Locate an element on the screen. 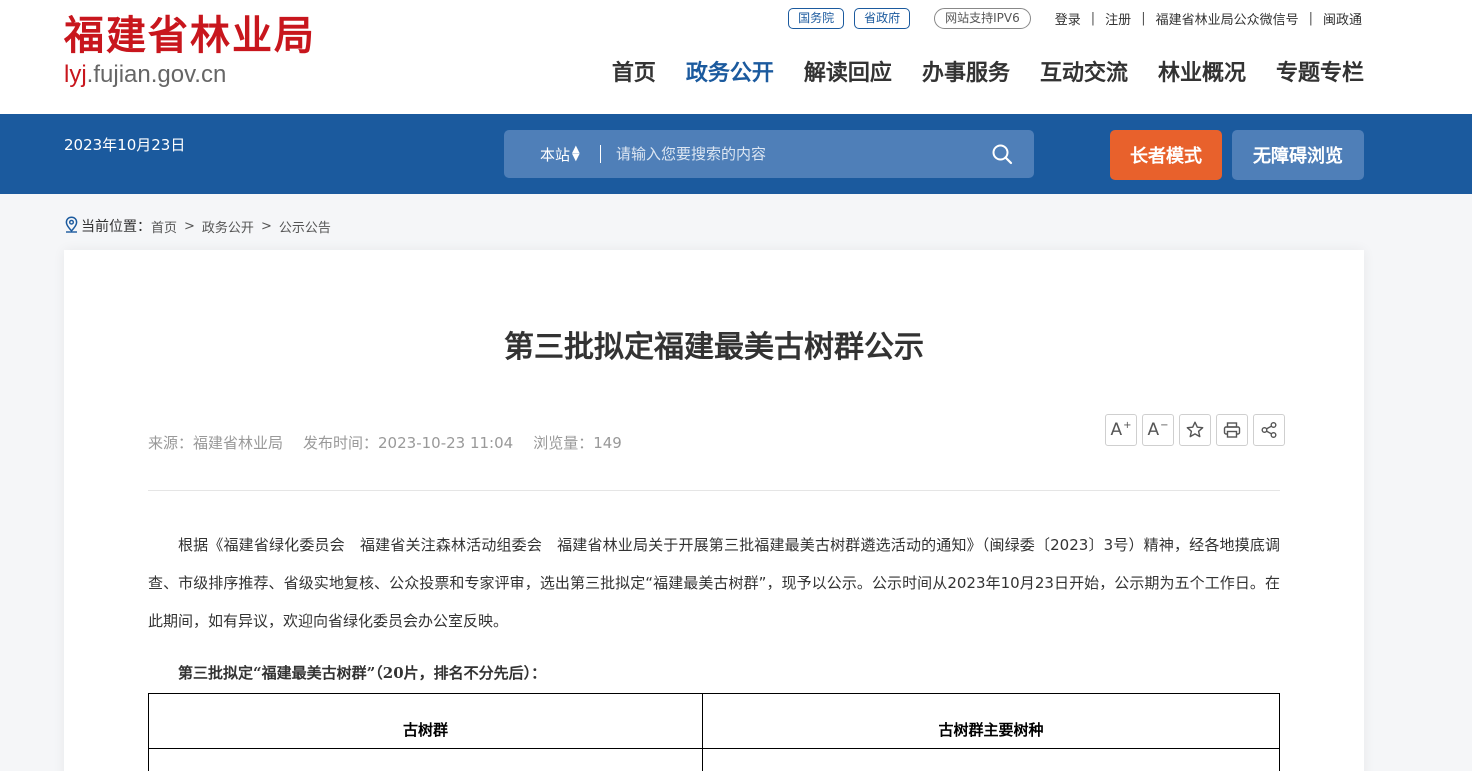 The image size is (1472, 771). font-decrease-icon: A− is located at coordinates (1158, 430).